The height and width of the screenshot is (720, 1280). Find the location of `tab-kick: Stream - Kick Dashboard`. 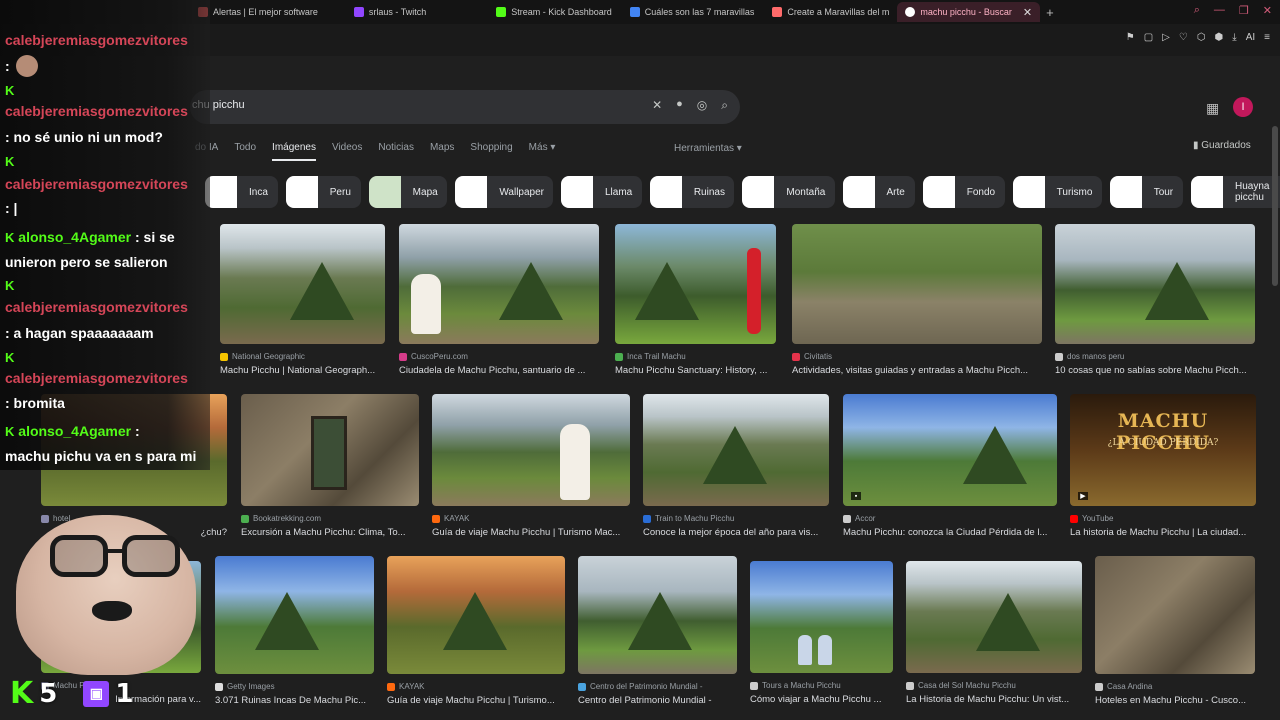

tab-kick: Stream - Kick Dashboard is located at coordinates (554, 12).